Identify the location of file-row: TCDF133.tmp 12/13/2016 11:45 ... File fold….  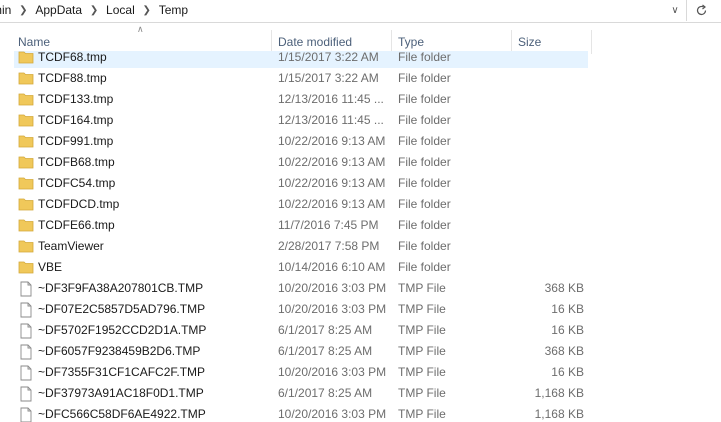
(301, 99).